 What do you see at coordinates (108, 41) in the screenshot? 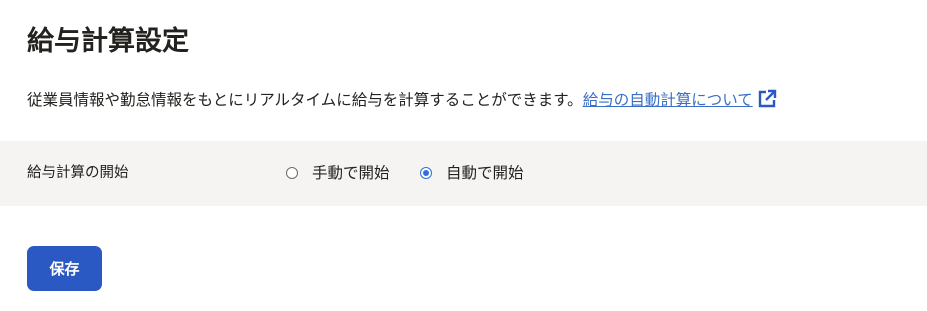
I see `page-title: 給与計算設定` at bounding box center [108, 41].